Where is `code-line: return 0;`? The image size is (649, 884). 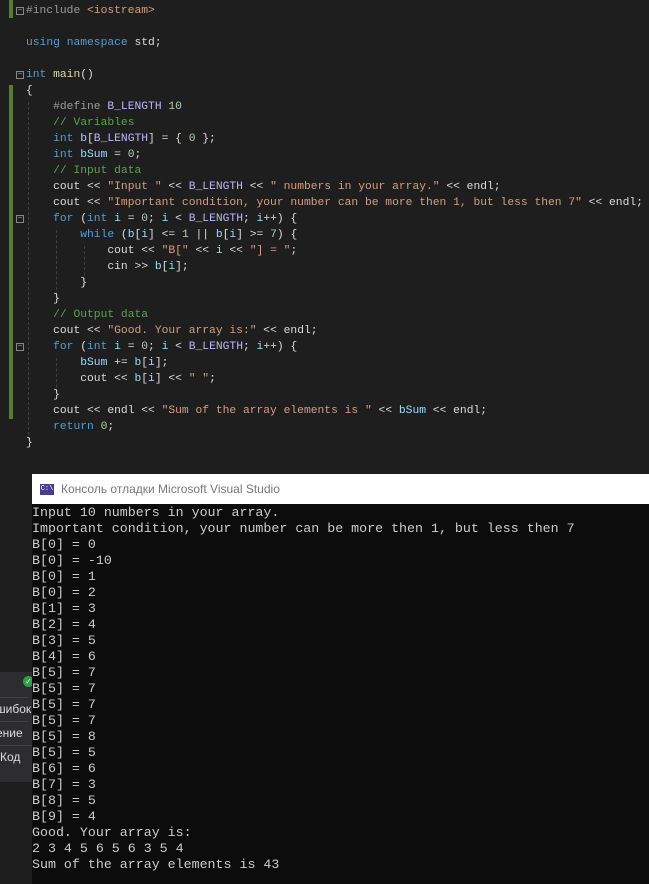 code-line: return 0; is located at coordinates (70, 427).